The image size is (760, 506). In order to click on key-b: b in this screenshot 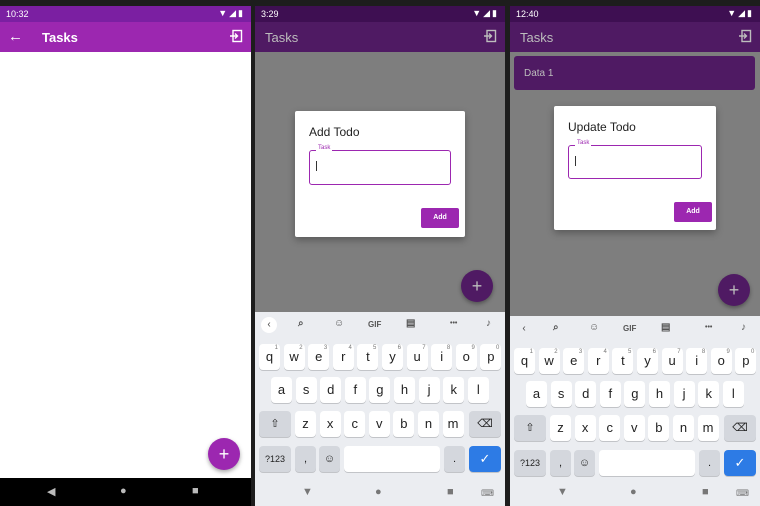, I will do `click(404, 424)`.